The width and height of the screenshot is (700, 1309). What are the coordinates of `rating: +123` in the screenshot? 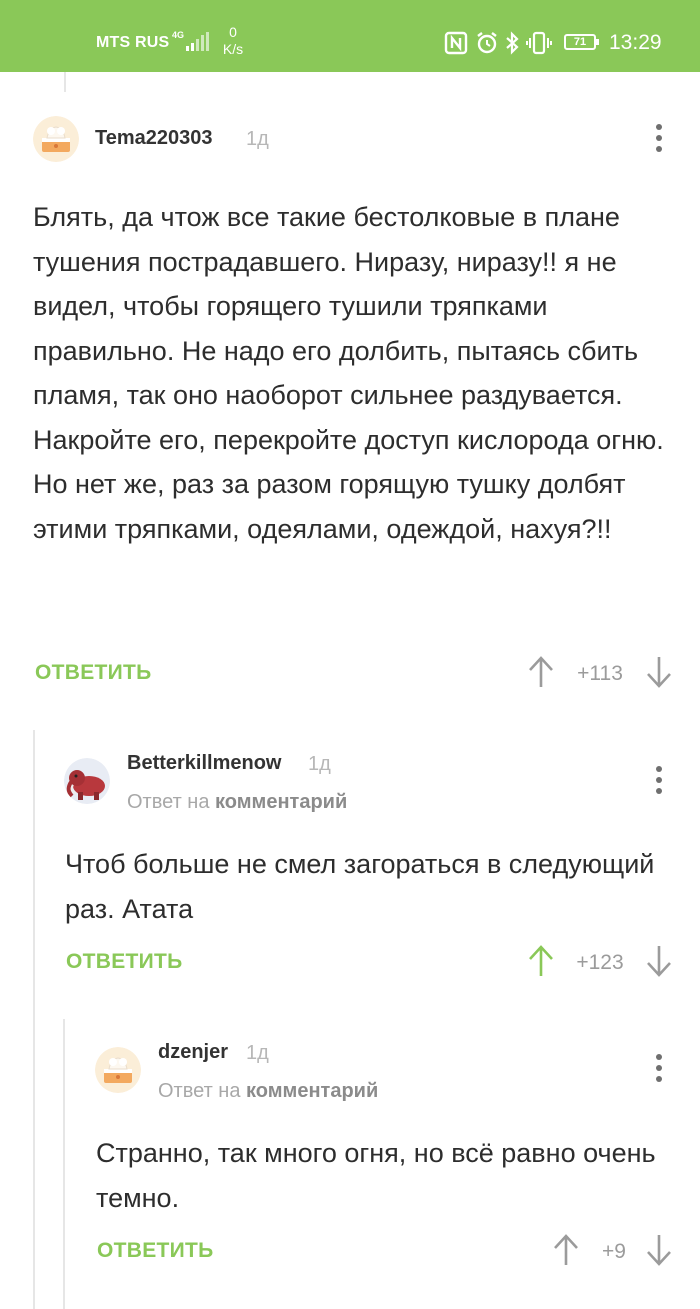 It's located at (600, 962).